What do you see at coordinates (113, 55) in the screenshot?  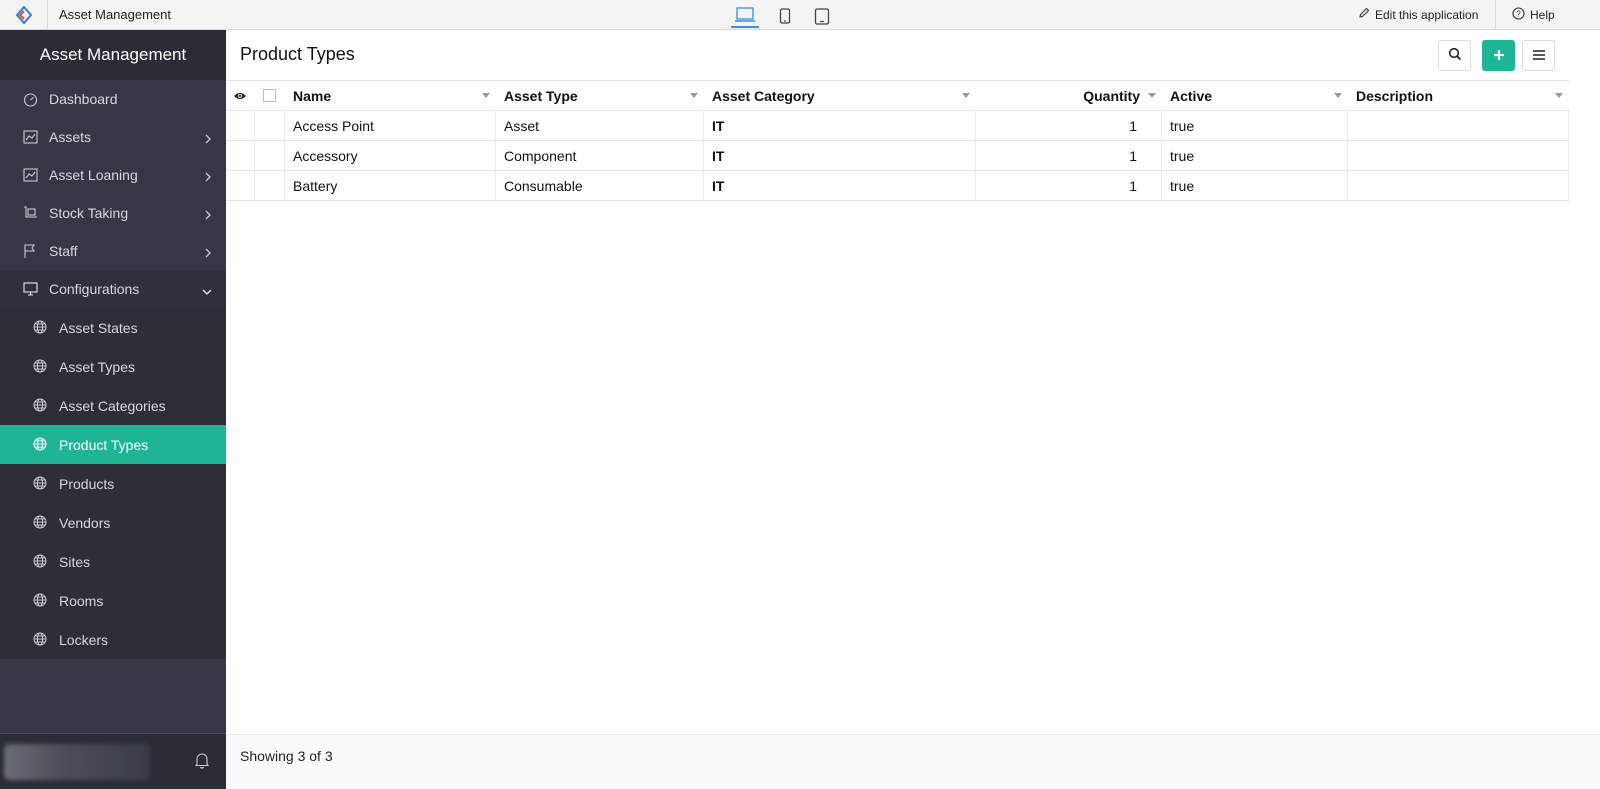 I see `sidebar-title: Asset Management` at bounding box center [113, 55].